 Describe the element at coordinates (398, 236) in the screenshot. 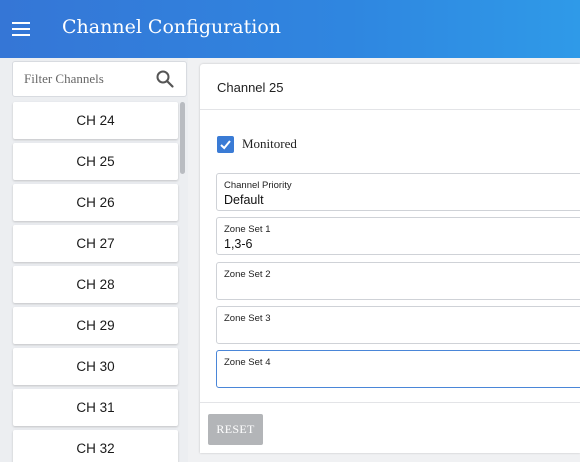

I see `zone-set-1-field: Zone Set 1 1,3-6` at that location.